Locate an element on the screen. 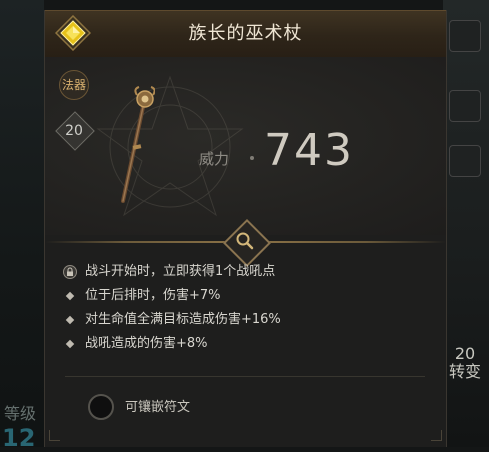  rune-socket is located at coordinates (101, 407).